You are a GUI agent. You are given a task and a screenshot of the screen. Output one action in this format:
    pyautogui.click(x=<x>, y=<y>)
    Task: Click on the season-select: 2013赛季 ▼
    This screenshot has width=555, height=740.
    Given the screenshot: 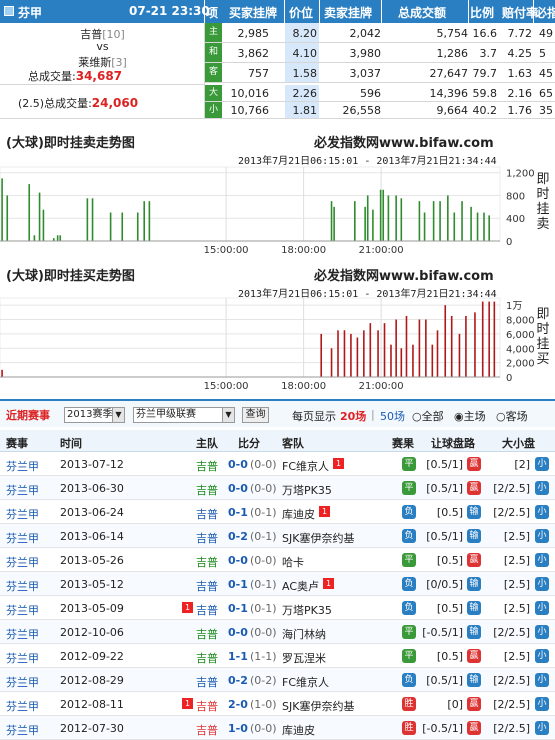 What is the action you would take?
    pyautogui.click(x=94, y=415)
    